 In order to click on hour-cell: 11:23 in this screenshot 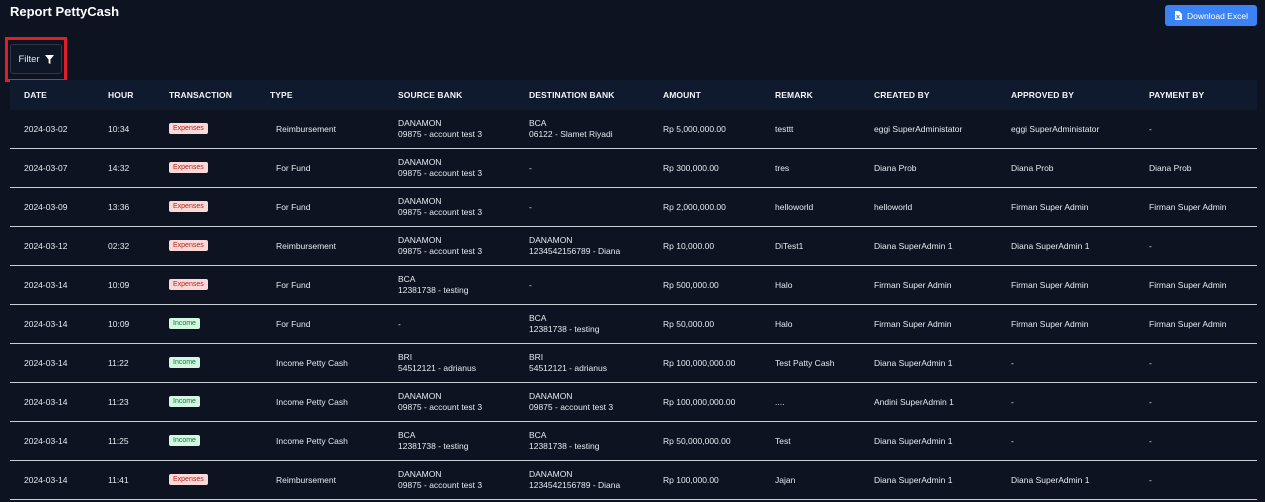, I will do `click(118, 402)`.